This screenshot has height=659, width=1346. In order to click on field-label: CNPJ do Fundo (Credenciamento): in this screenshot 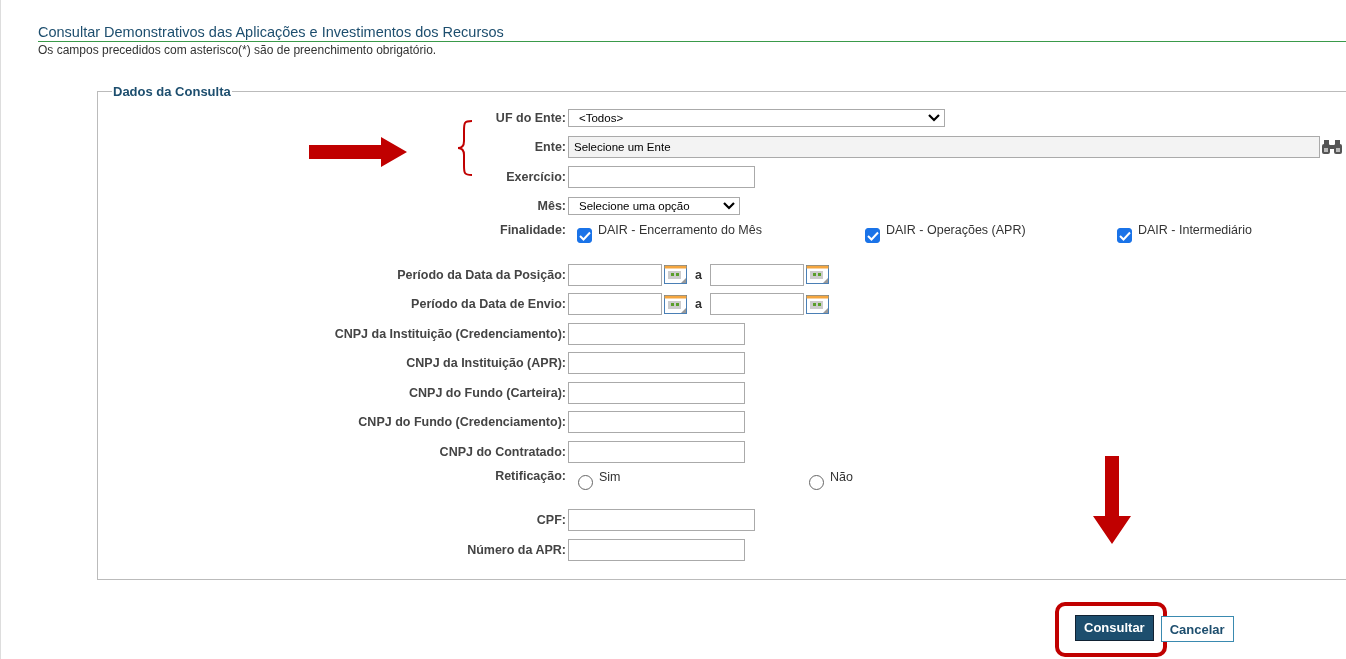, I will do `click(462, 422)`.